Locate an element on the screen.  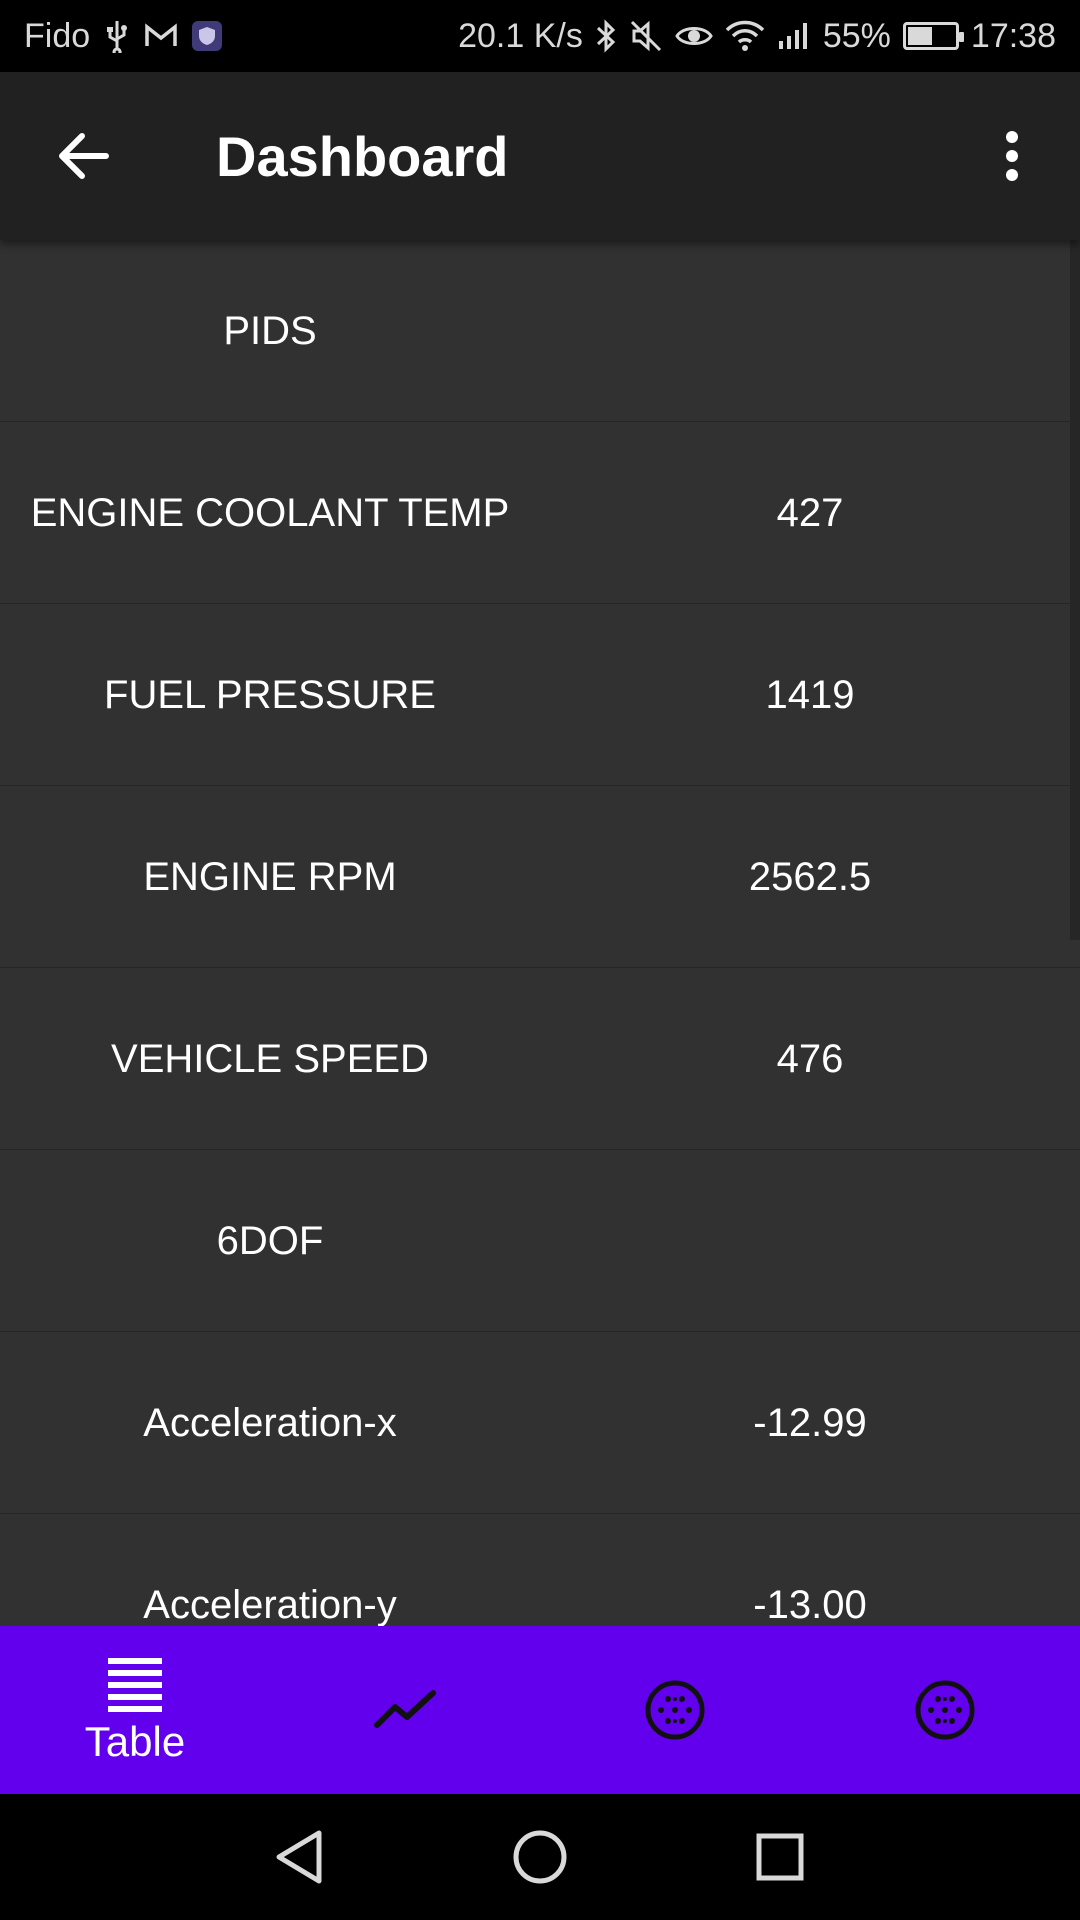
wifi-icon is located at coordinates (745, 36).